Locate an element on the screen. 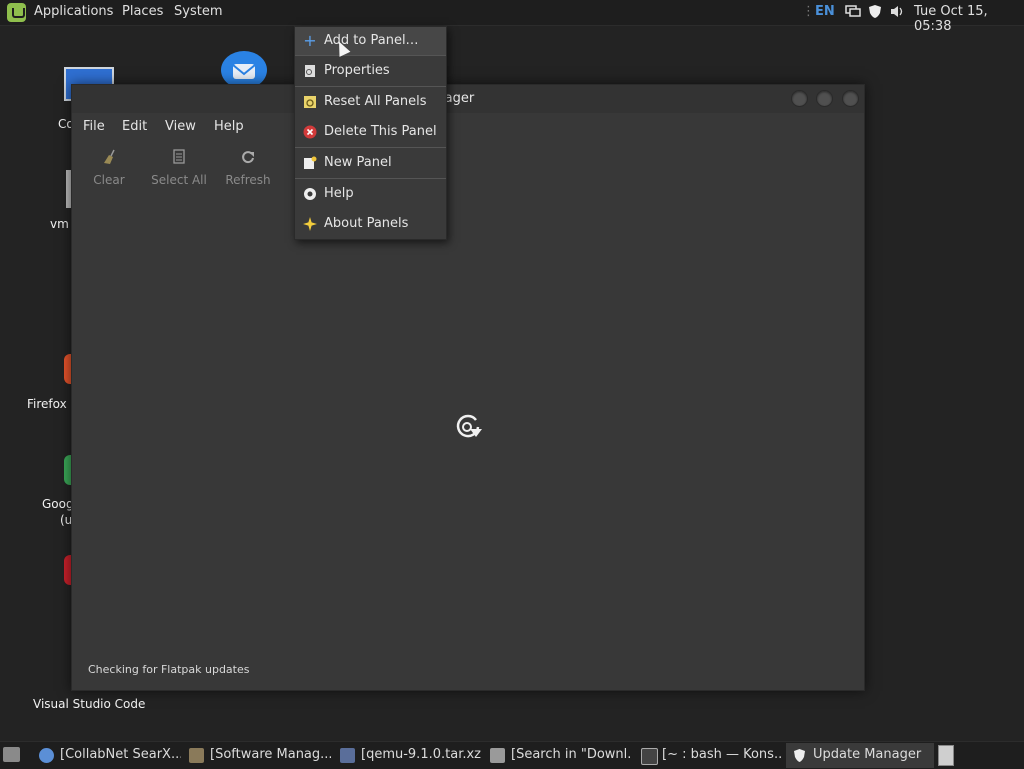 The width and height of the screenshot is (1024, 769). menu-item-about-panels: About Panels is located at coordinates (370, 224).